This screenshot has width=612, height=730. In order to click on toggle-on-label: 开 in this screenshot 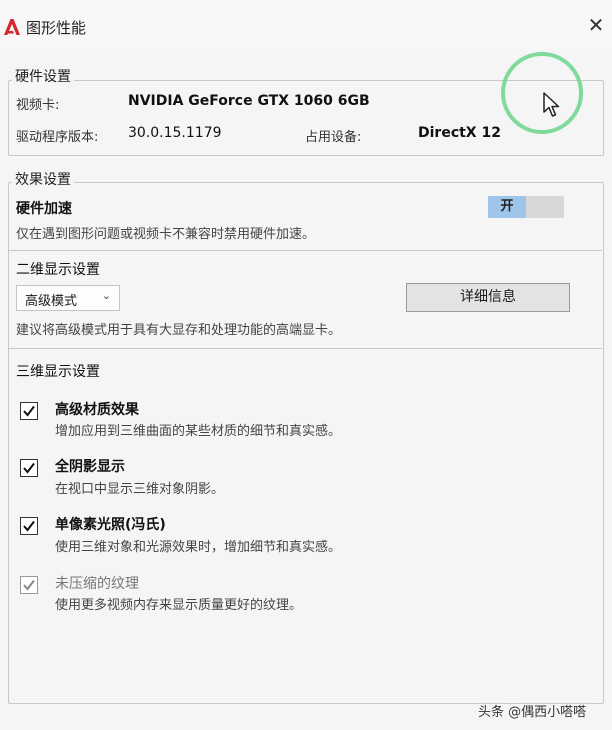, I will do `click(507, 207)`.